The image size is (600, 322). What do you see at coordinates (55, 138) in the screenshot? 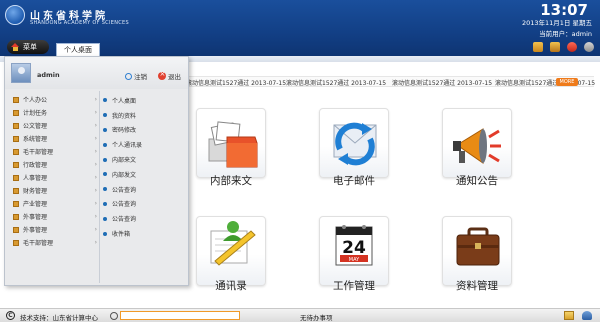
I see `menu-item: 系统管理 ›` at bounding box center [55, 138].